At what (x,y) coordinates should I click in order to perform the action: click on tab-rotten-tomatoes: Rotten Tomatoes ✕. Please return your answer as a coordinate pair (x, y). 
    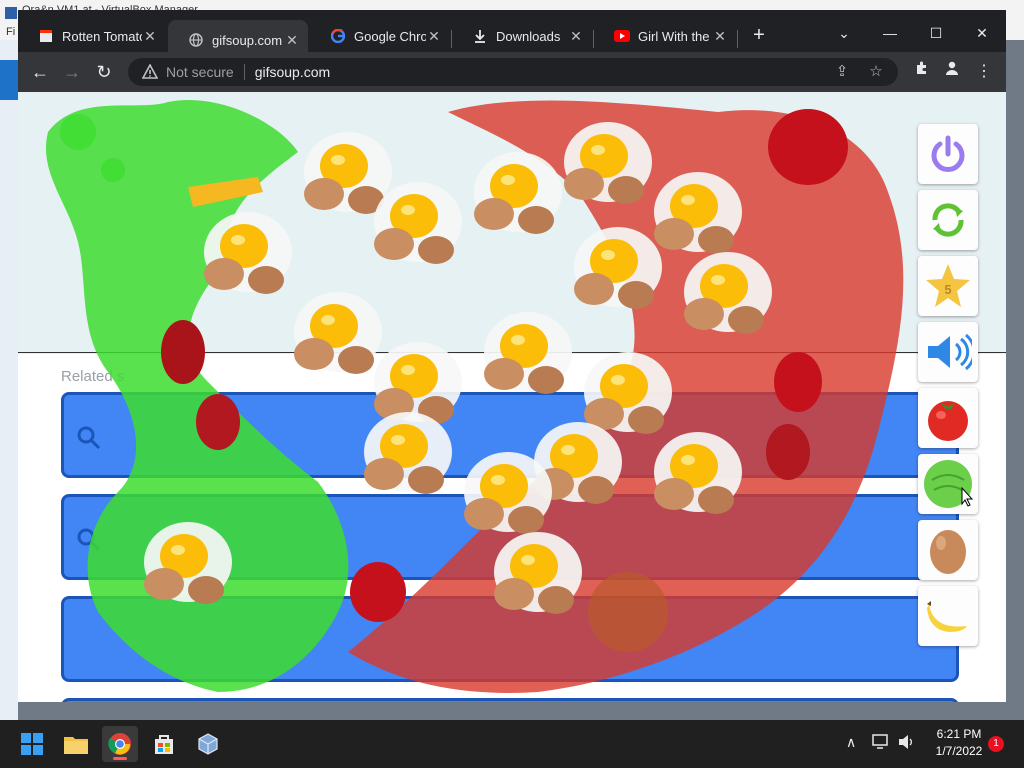
    Looking at the image, I should click on (92, 36).